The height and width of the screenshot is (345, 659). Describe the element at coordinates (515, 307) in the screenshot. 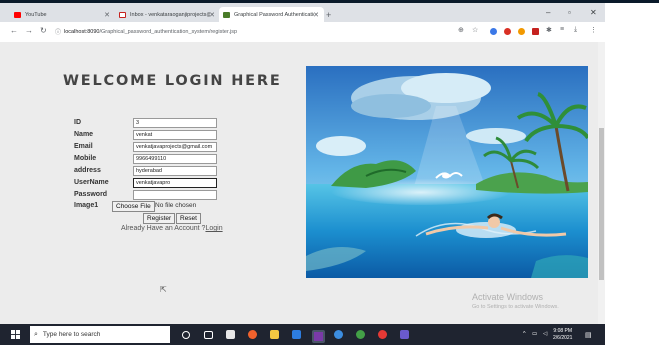

I see `activate-windows-subtitle: Go to Settings to activate Windows.` at that location.